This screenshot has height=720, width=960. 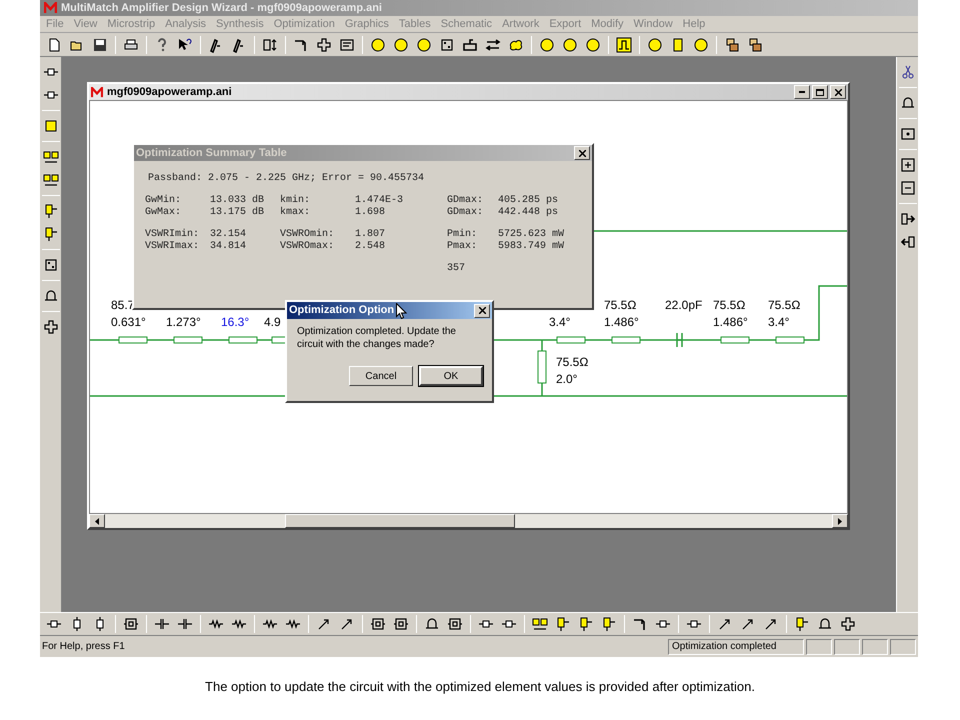 What do you see at coordinates (296, 213) in the screenshot?
I see `stat-label: kmax:` at bounding box center [296, 213].